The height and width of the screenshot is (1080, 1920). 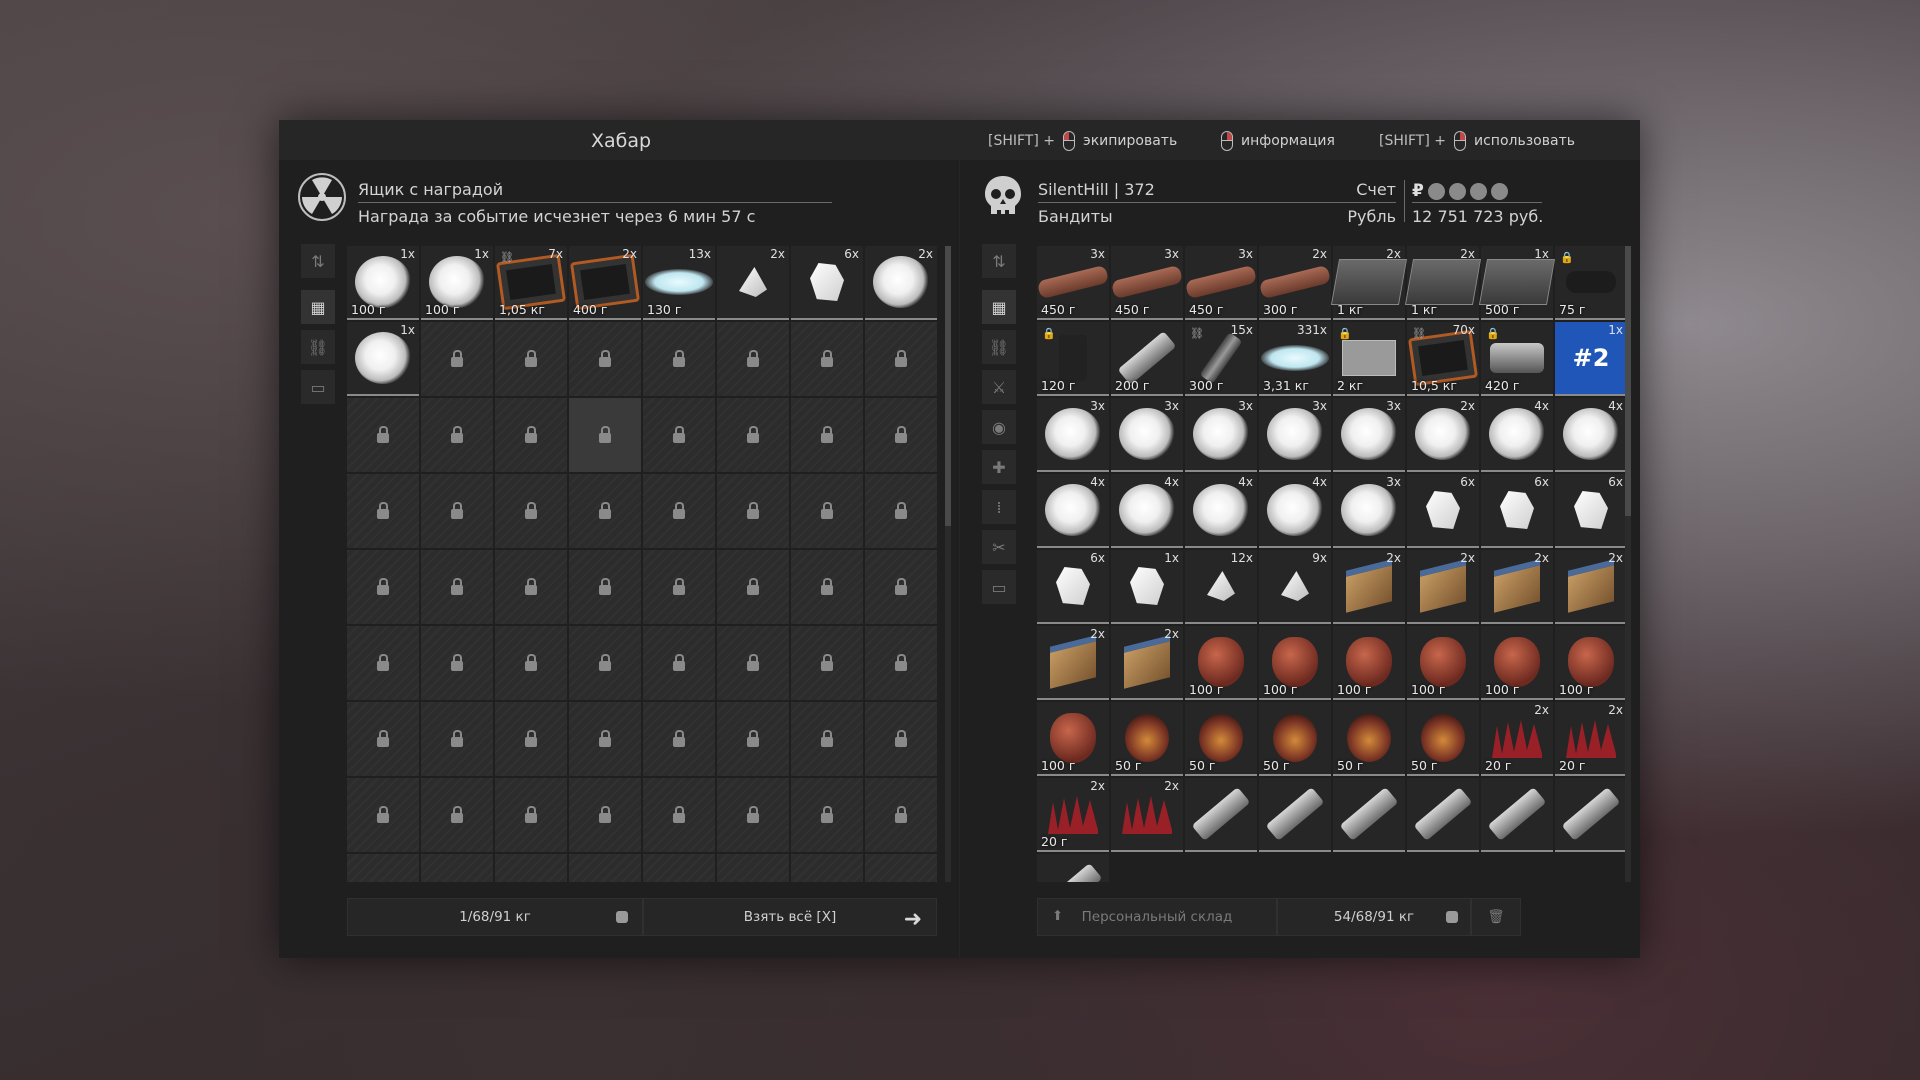 I want to click on ruble-icon: ₽, so click(x=1418, y=191).